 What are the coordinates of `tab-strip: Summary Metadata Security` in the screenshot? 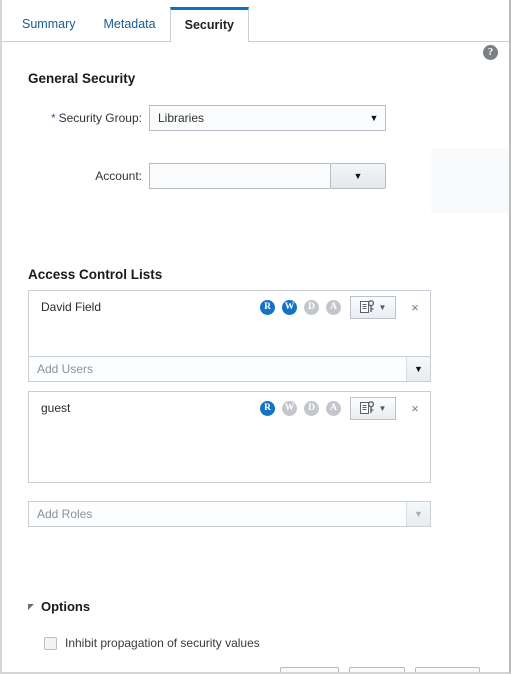 It's located at (255, 21).